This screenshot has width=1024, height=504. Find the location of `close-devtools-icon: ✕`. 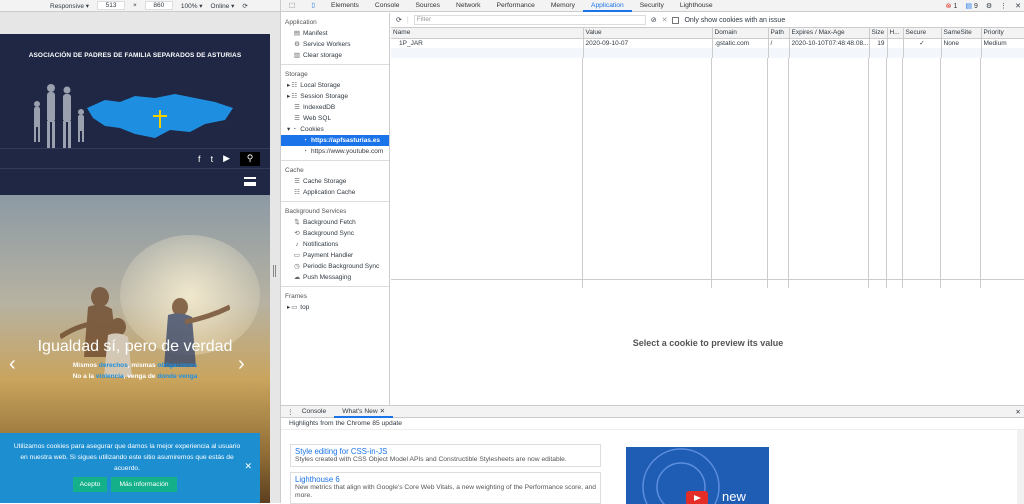

close-devtools-icon: ✕ is located at coordinates (1018, 6).